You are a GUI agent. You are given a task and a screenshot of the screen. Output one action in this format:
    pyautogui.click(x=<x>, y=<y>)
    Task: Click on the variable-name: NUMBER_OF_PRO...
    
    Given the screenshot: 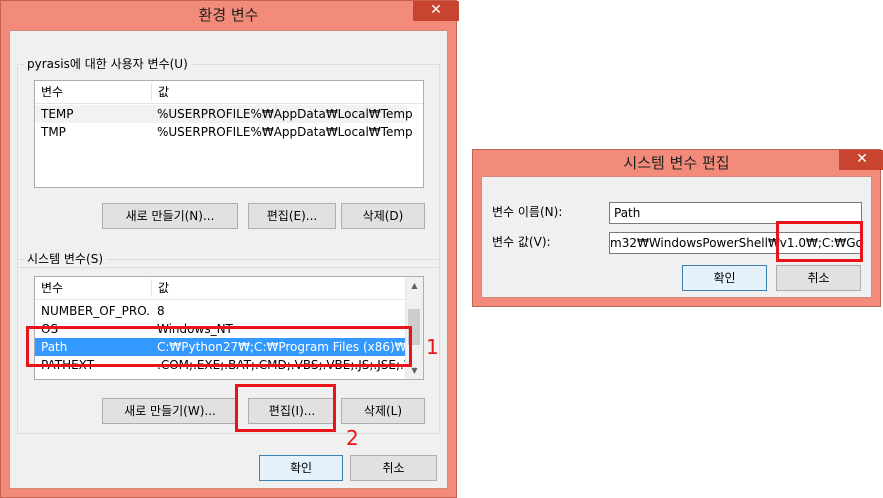 What is the action you would take?
    pyautogui.click(x=96, y=311)
    